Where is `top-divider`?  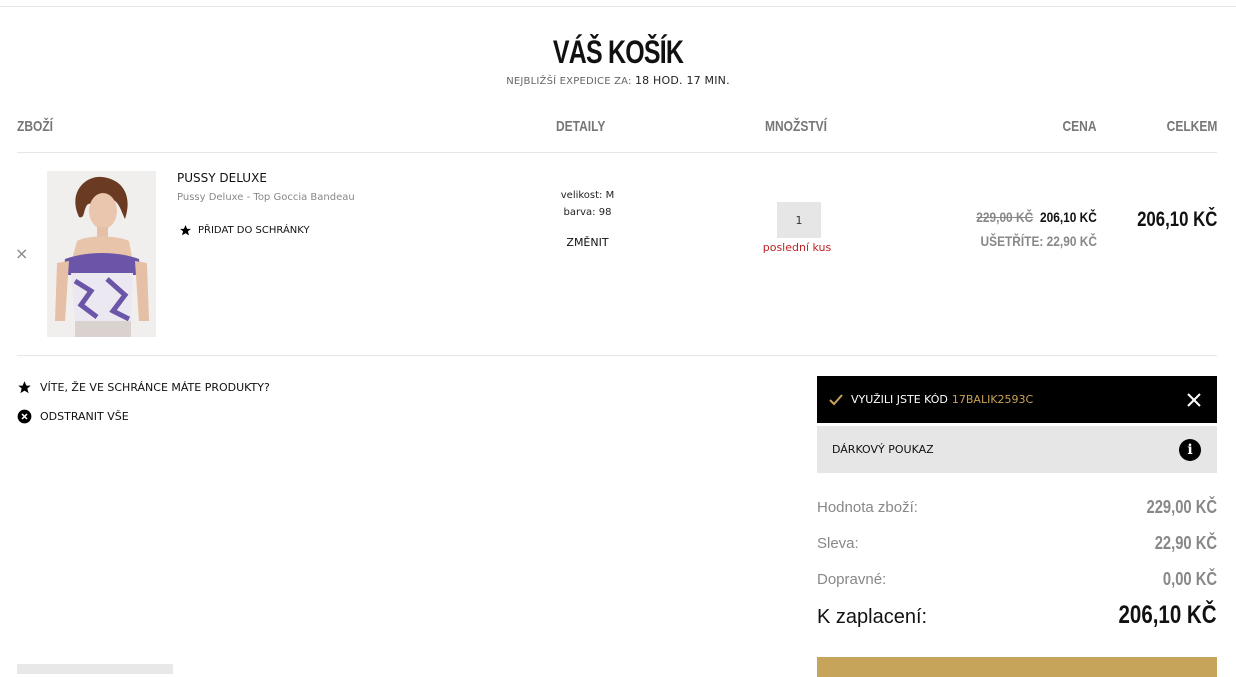 top-divider is located at coordinates (618, 6).